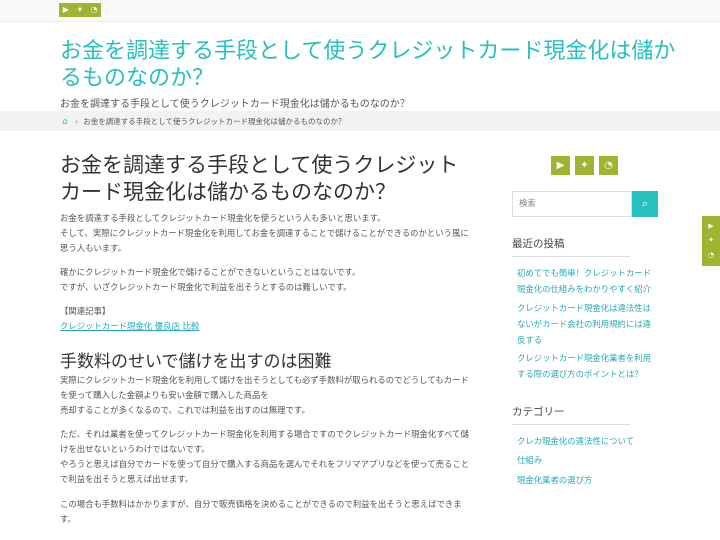 This screenshot has width=720, height=540. What do you see at coordinates (588, 460) in the screenshot?
I see `category-link: 仕組み` at bounding box center [588, 460].